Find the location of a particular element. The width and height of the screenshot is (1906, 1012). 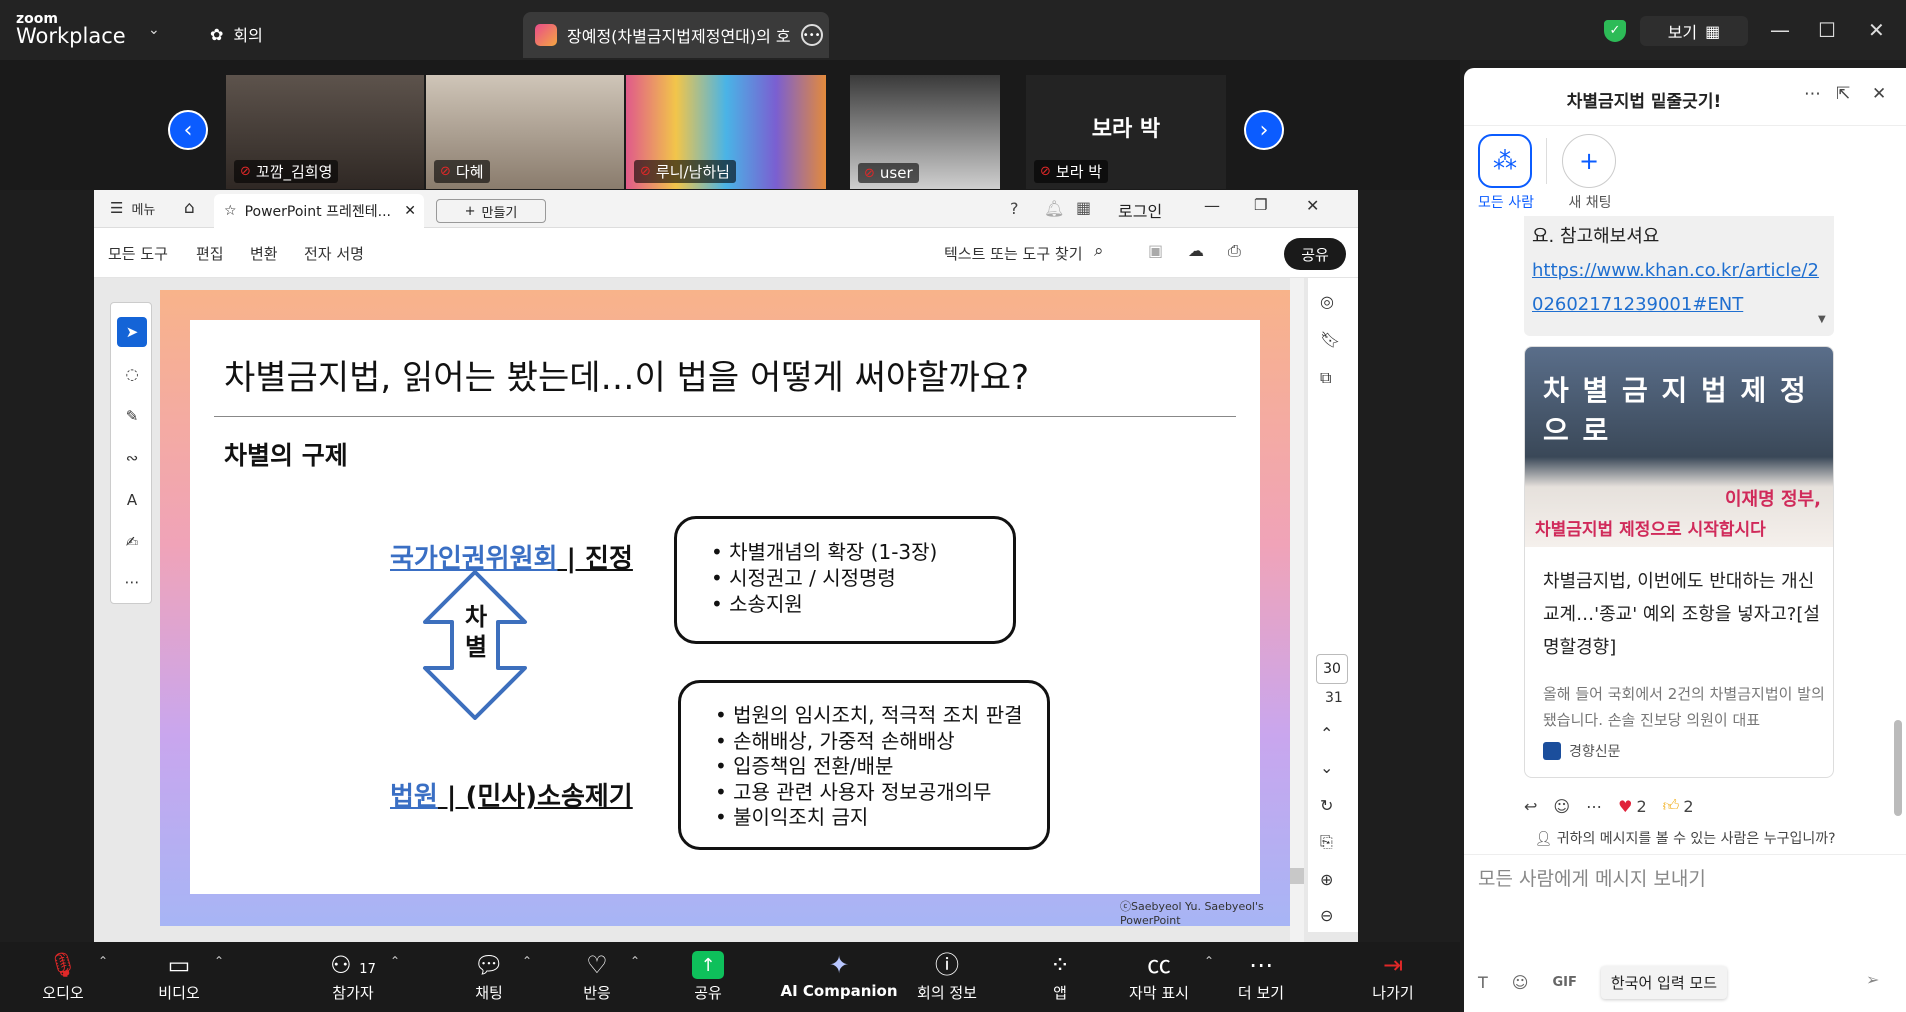

vertical-scrollbar is located at coordinates (1297, 610).